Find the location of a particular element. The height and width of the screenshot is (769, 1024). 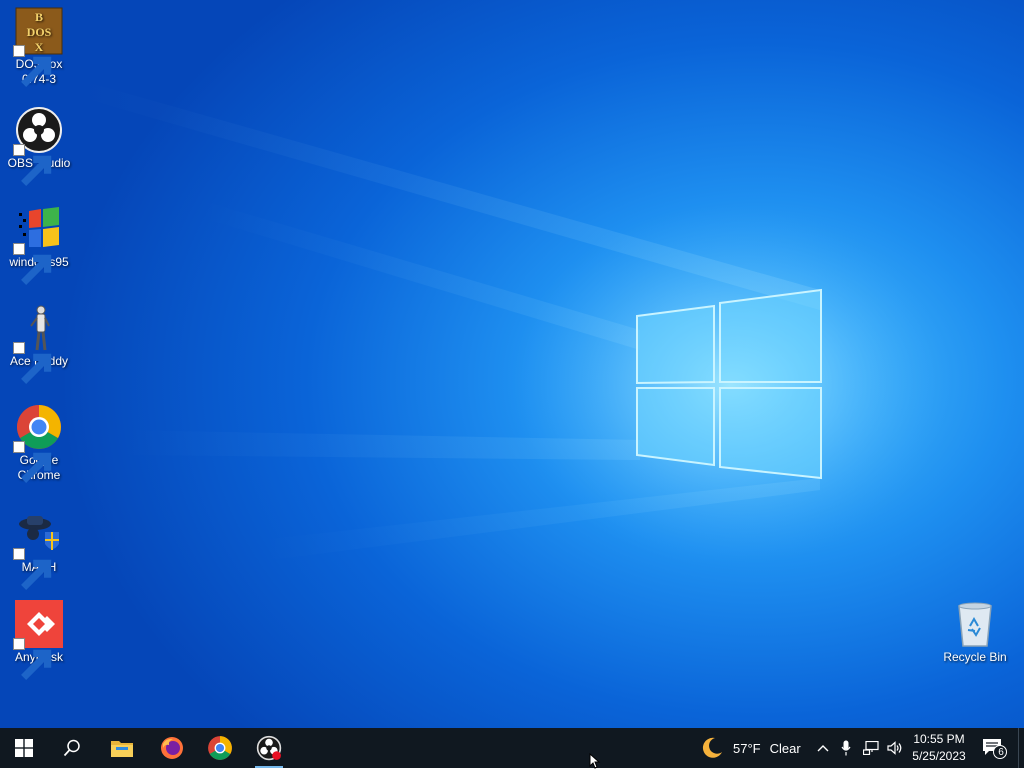

clock-time: 10:55 PM is located at coordinates (939, 739).